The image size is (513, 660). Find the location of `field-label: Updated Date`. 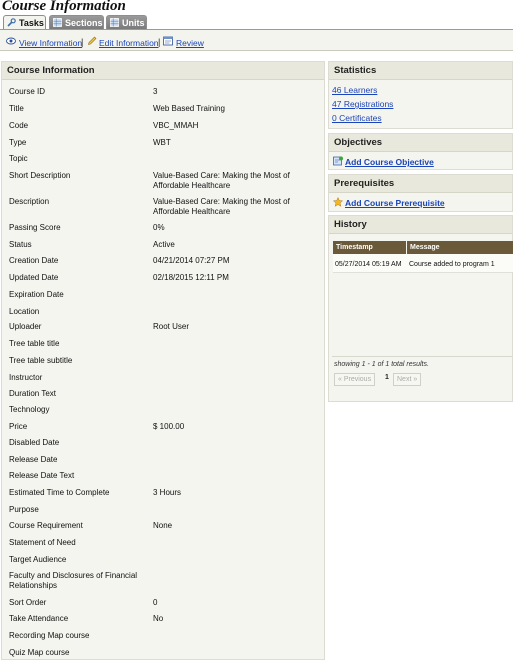

field-label: Updated Date is located at coordinates (34, 277).